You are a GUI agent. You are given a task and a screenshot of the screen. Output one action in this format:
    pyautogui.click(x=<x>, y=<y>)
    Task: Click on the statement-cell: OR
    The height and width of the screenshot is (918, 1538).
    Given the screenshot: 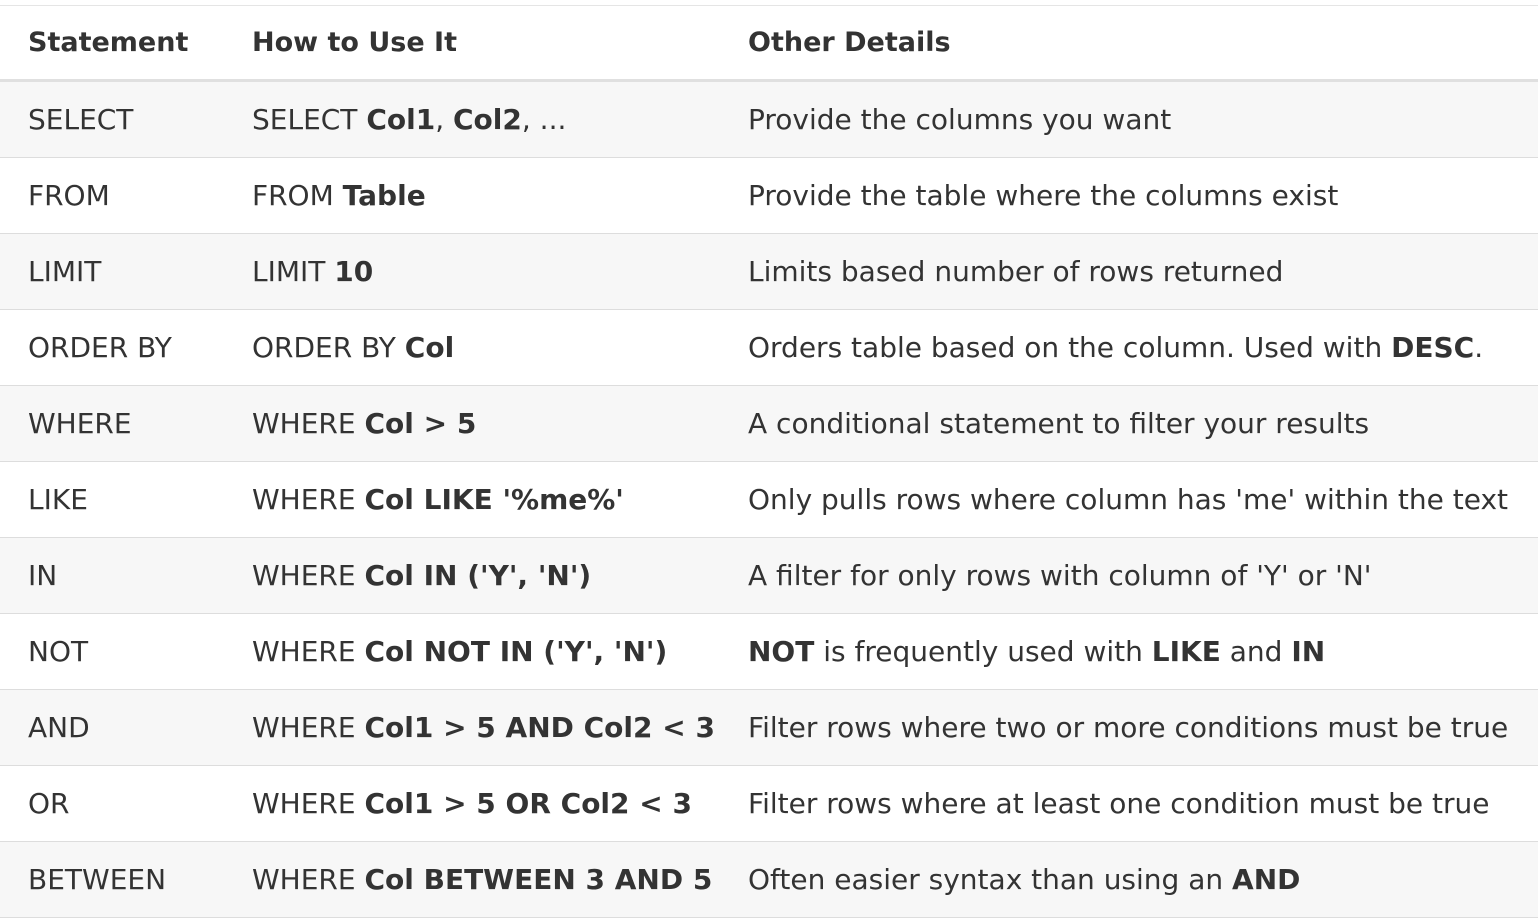 What is the action you would take?
    pyautogui.click(x=112, y=803)
    